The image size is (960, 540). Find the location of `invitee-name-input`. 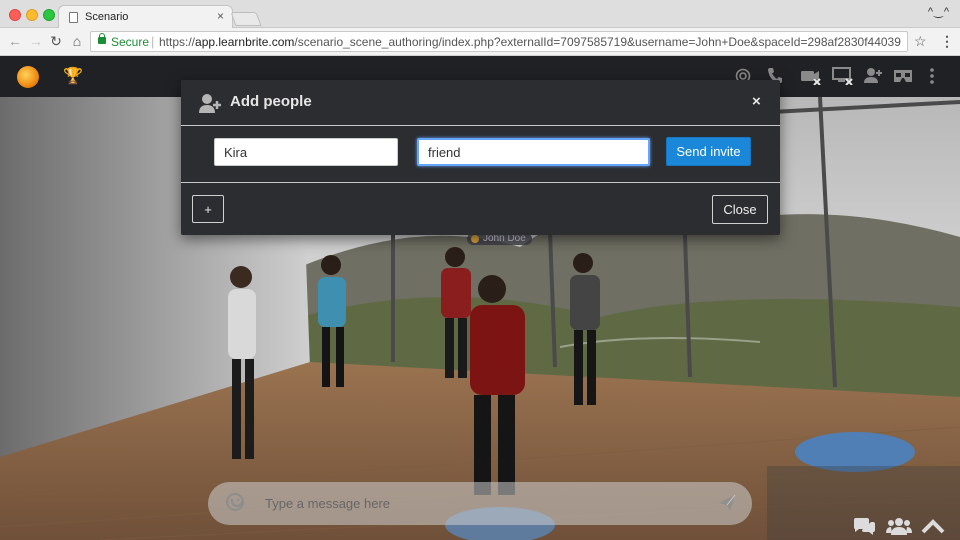

invitee-name-input is located at coordinates (306, 152).